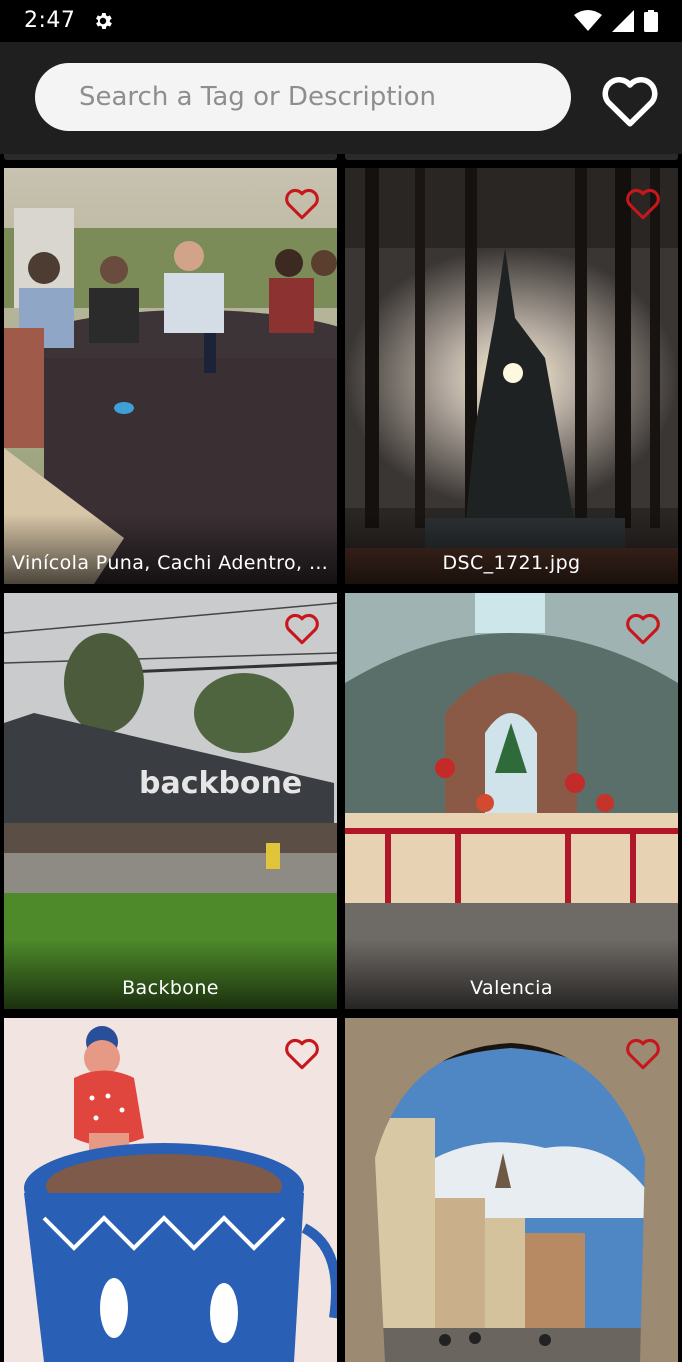  Describe the element at coordinates (50, 20) in the screenshot. I see `status-time: 2:47` at that location.